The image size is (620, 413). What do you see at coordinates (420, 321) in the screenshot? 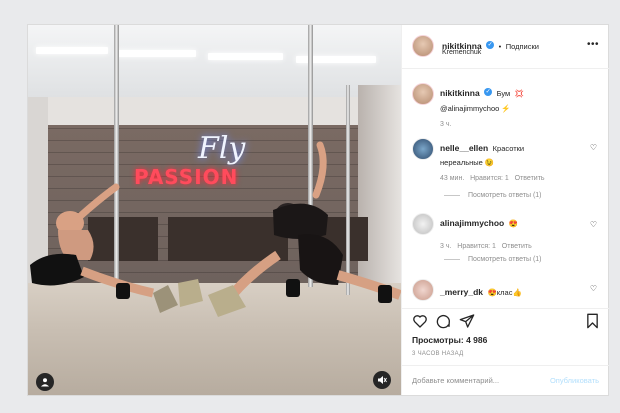
I see `like-heart-icon` at bounding box center [420, 321].